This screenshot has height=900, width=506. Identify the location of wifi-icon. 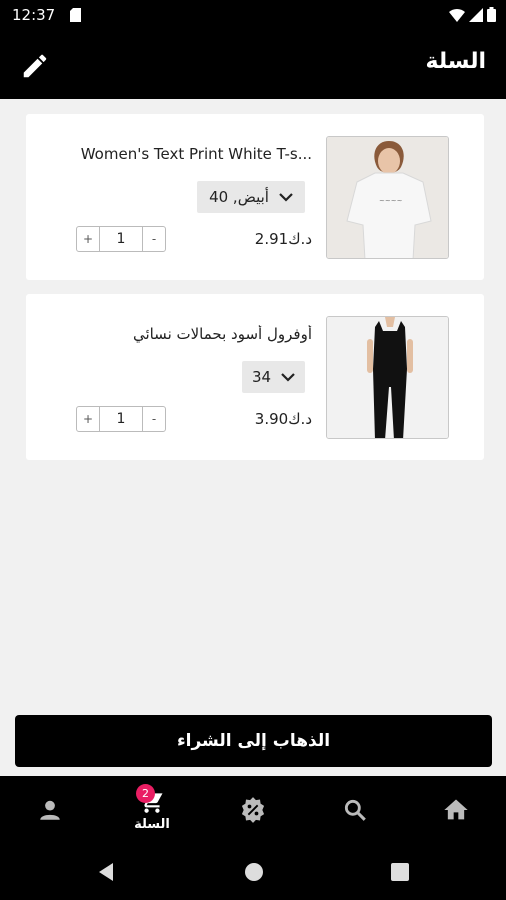
(457, 15).